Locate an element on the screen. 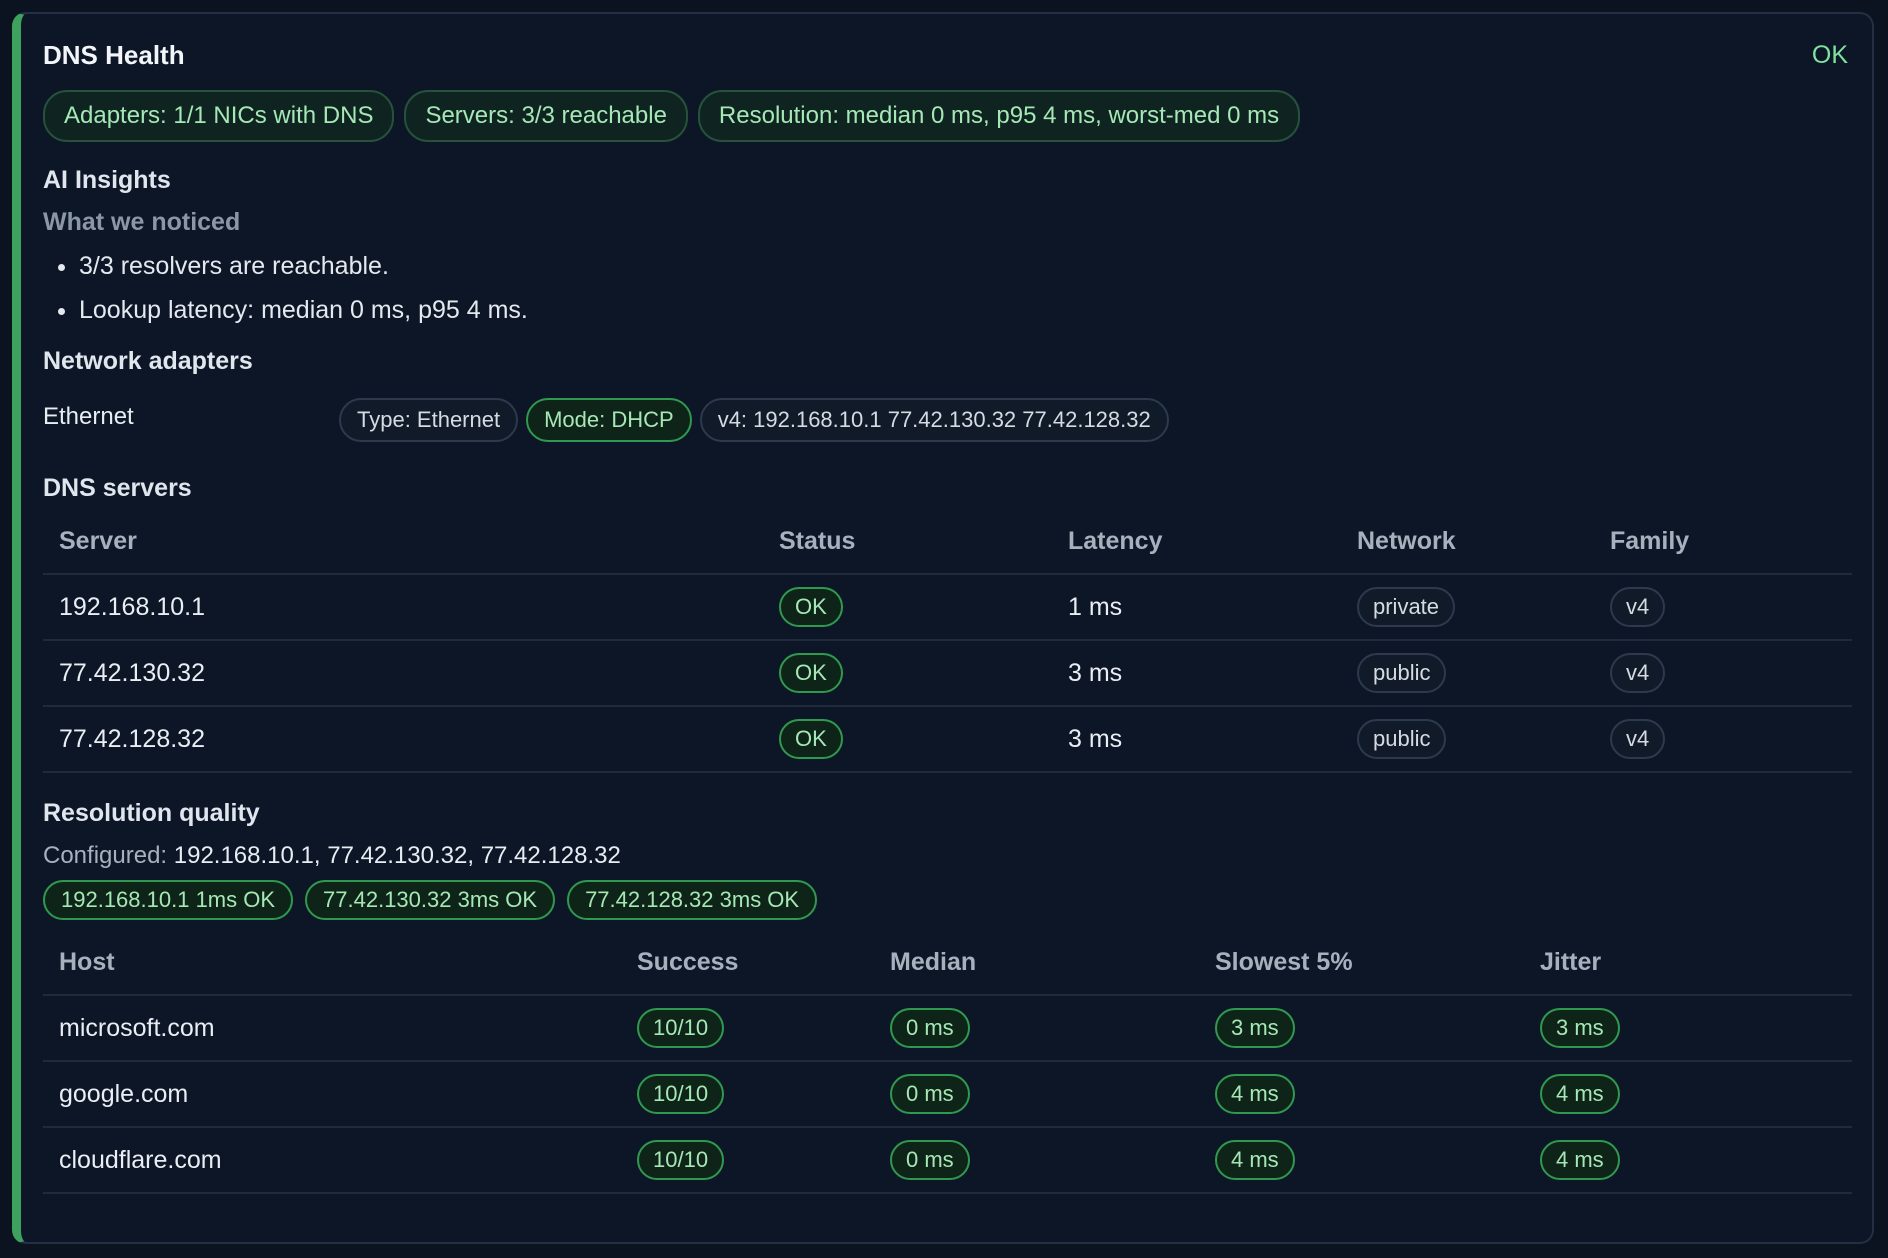 This screenshot has height=1258, width=1888. adapter-mode-pill: Mode: DHCP is located at coordinates (609, 420).